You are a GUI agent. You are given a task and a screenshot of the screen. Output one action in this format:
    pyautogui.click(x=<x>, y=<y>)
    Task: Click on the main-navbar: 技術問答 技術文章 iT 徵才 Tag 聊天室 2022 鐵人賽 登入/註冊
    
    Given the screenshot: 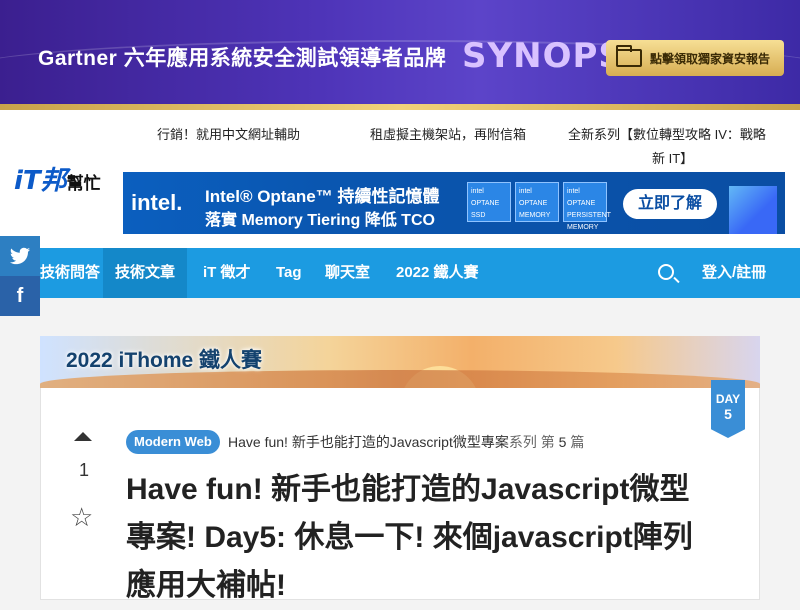 What is the action you would take?
    pyautogui.click(x=400, y=273)
    